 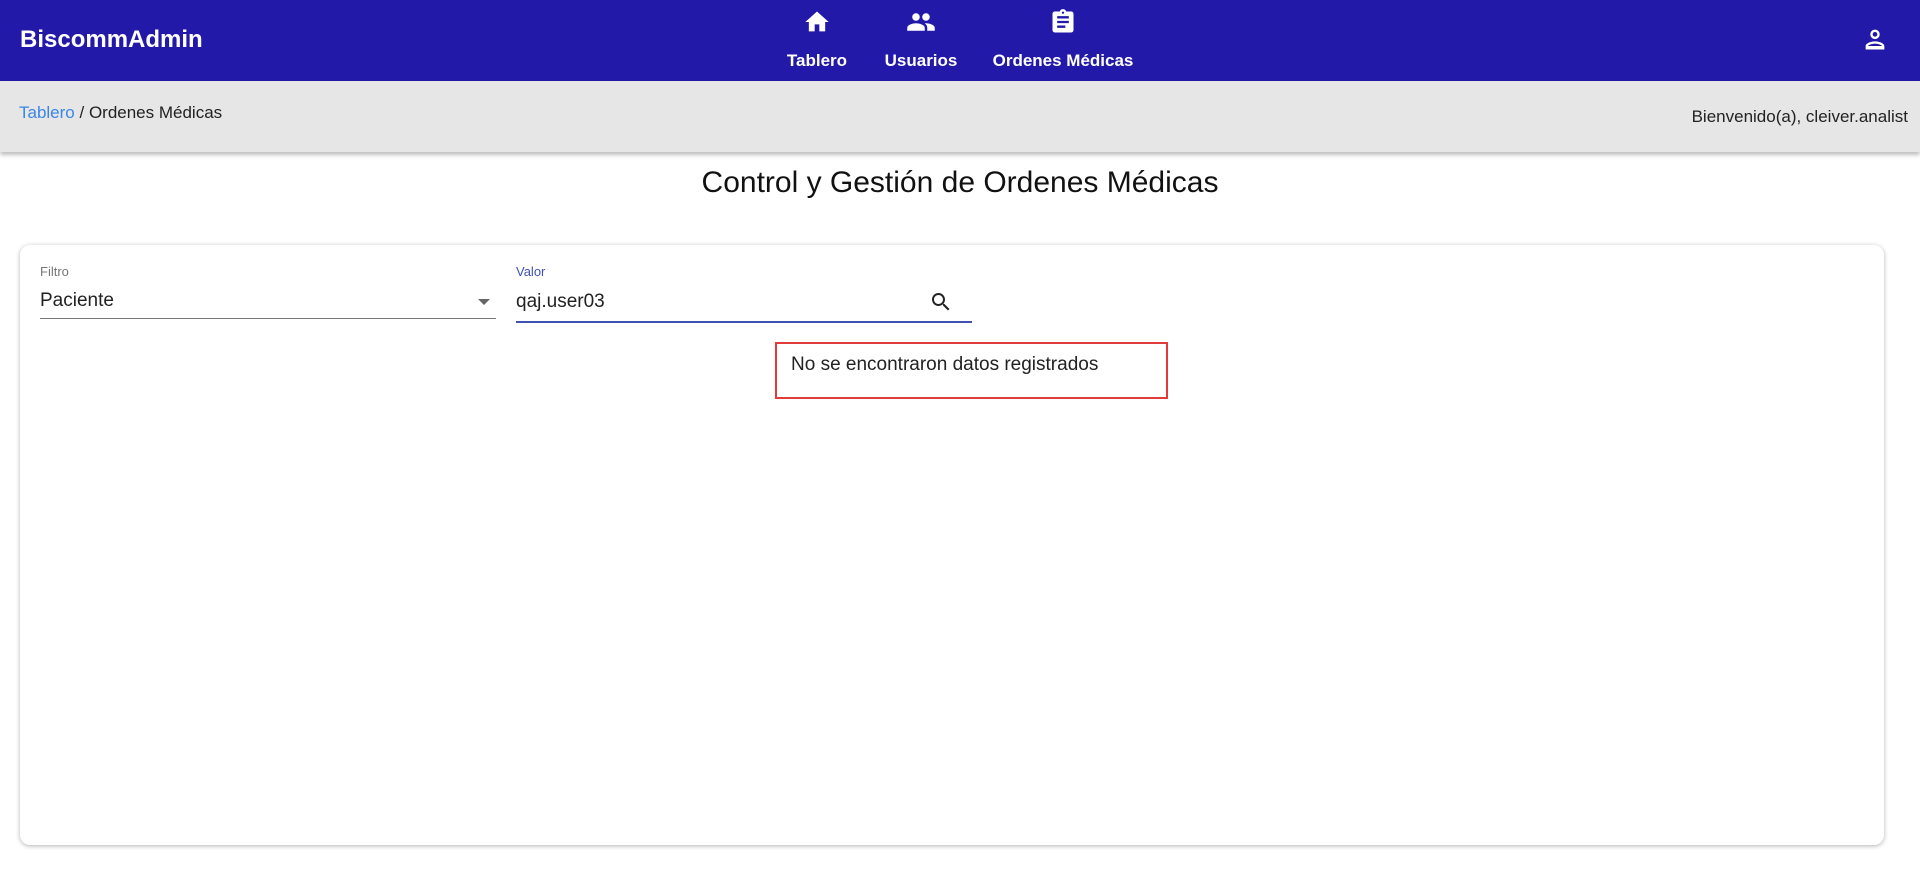 I want to click on app-brand: BiscommAdmin, so click(x=111, y=39).